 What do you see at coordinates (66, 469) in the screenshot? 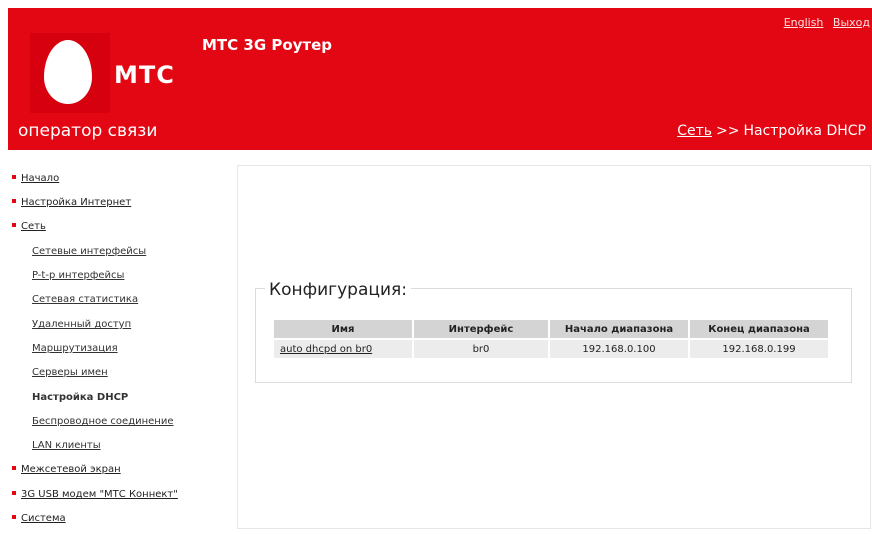
I see `sidebar-item-firewall: Межсетевой экран` at bounding box center [66, 469].